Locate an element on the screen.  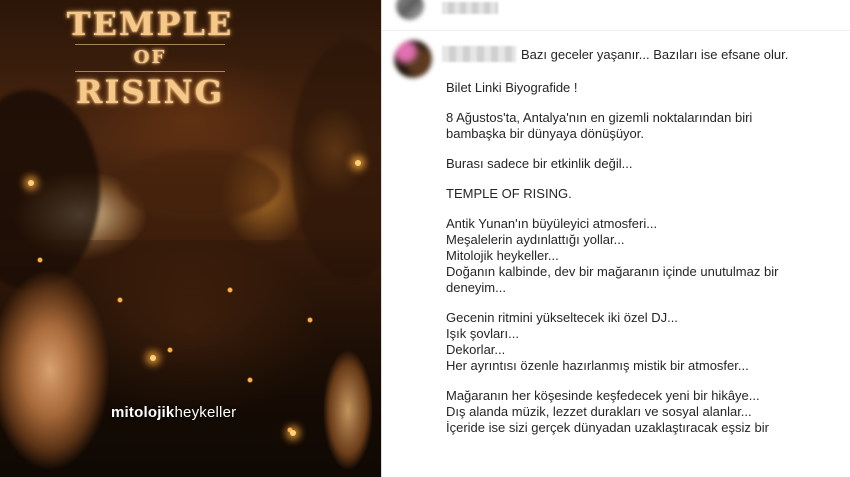
poster-title-line: RISING is located at coordinates (150, 92).